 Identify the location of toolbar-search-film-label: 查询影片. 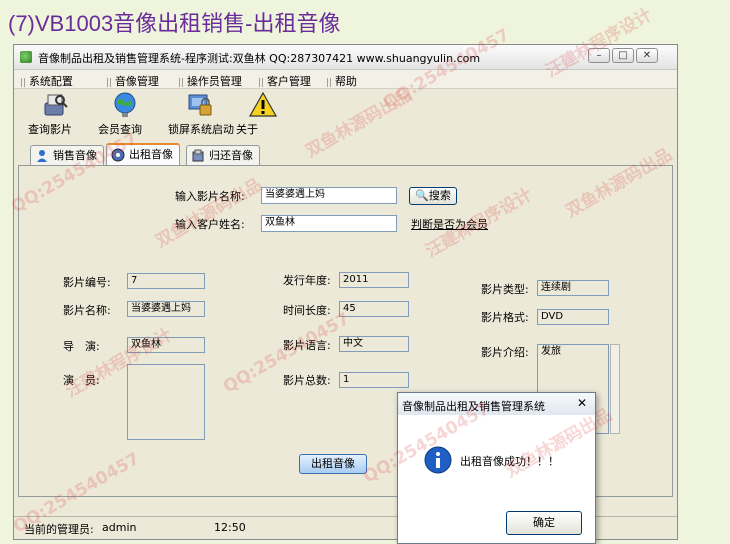
(50, 129).